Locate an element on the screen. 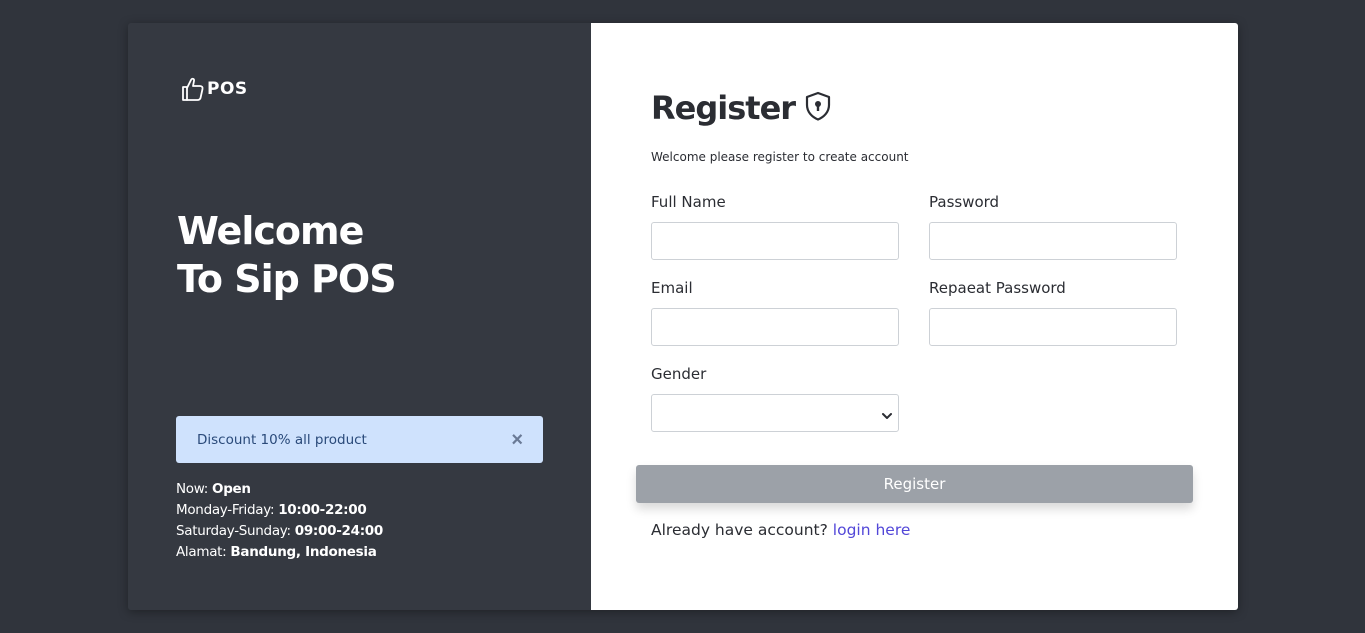 The height and width of the screenshot is (633, 1365). password-group: Password is located at coordinates (1053, 226).